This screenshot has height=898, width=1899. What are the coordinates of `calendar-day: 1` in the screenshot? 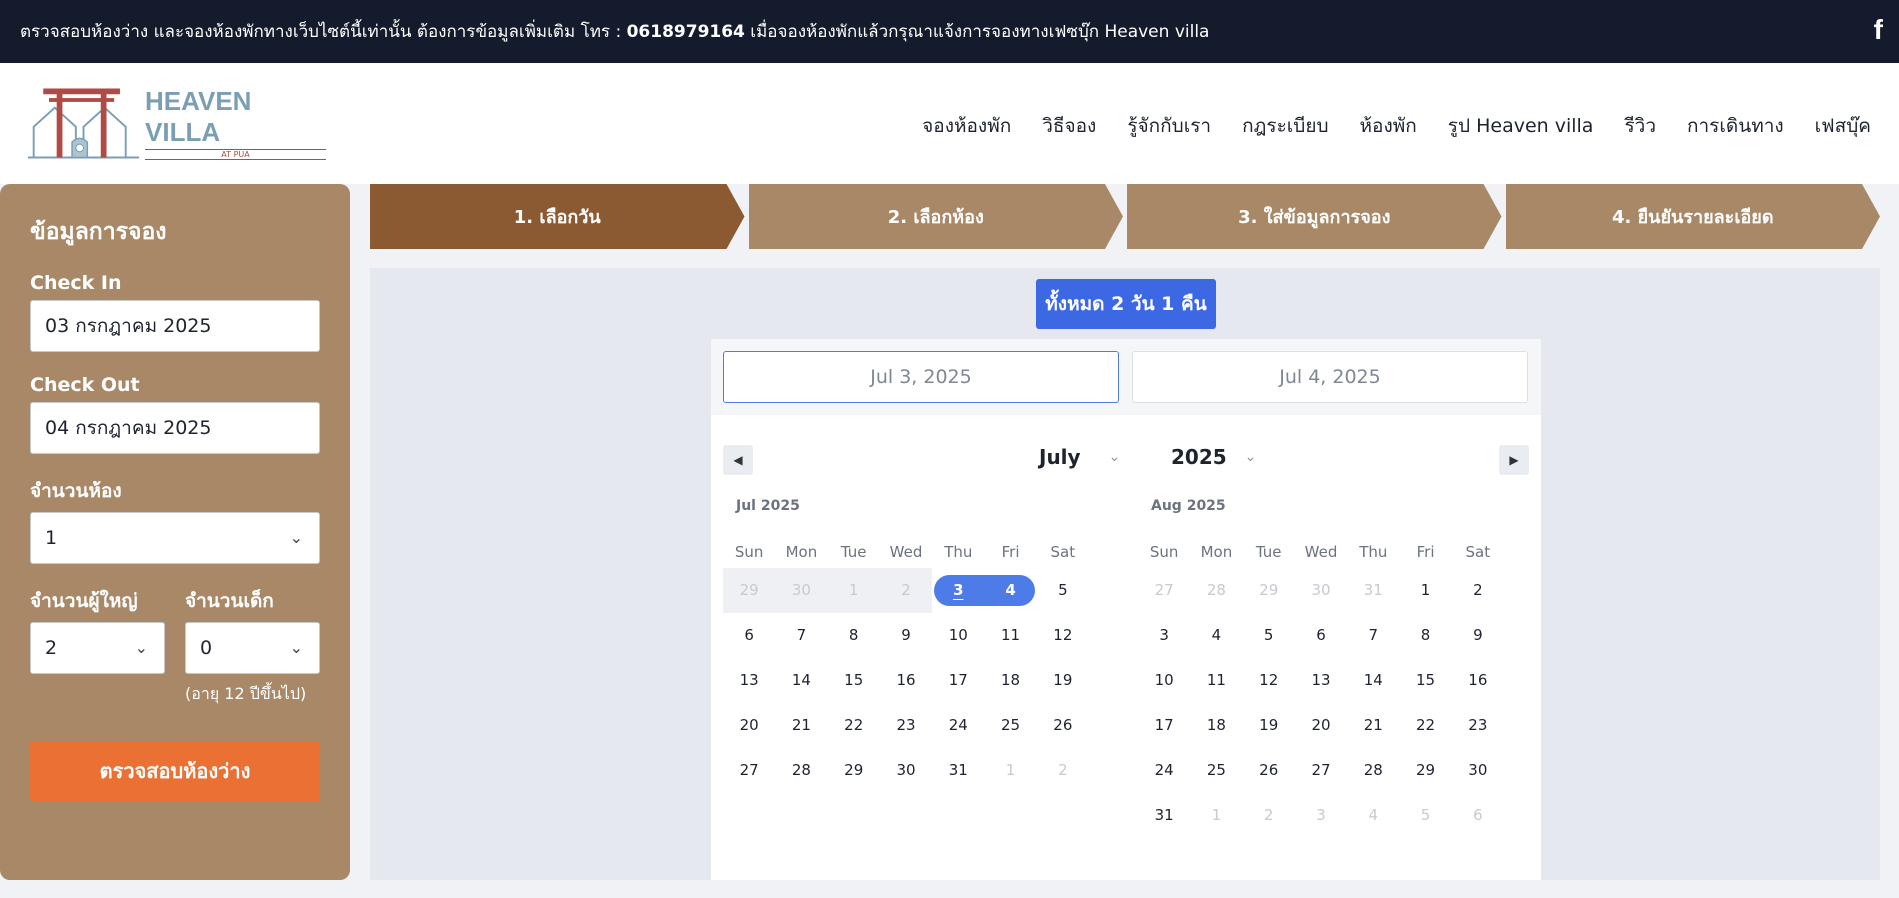 It's located at (1425, 590).